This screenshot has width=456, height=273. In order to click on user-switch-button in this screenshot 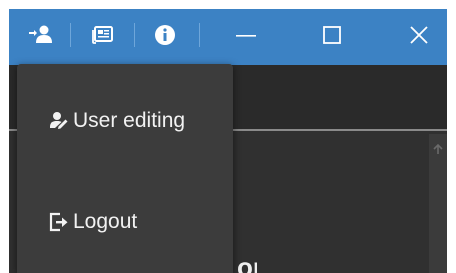, I will do `click(41, 35)`.